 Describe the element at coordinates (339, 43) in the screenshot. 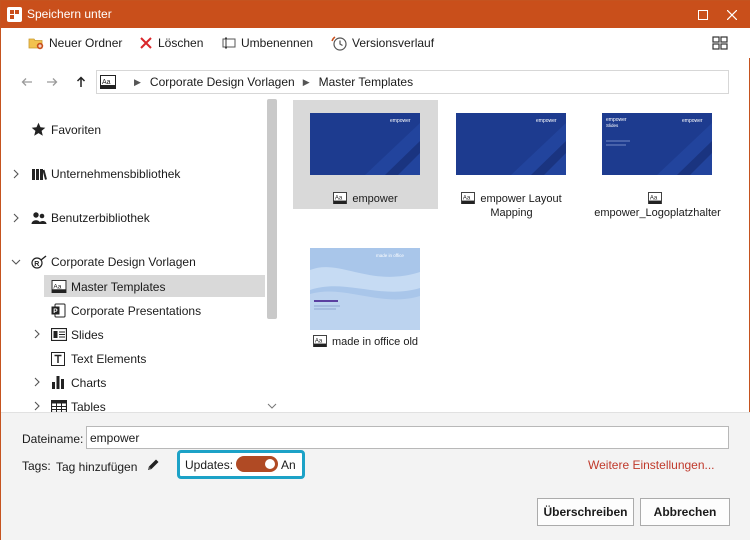

I see `version-history-icon` at that location.